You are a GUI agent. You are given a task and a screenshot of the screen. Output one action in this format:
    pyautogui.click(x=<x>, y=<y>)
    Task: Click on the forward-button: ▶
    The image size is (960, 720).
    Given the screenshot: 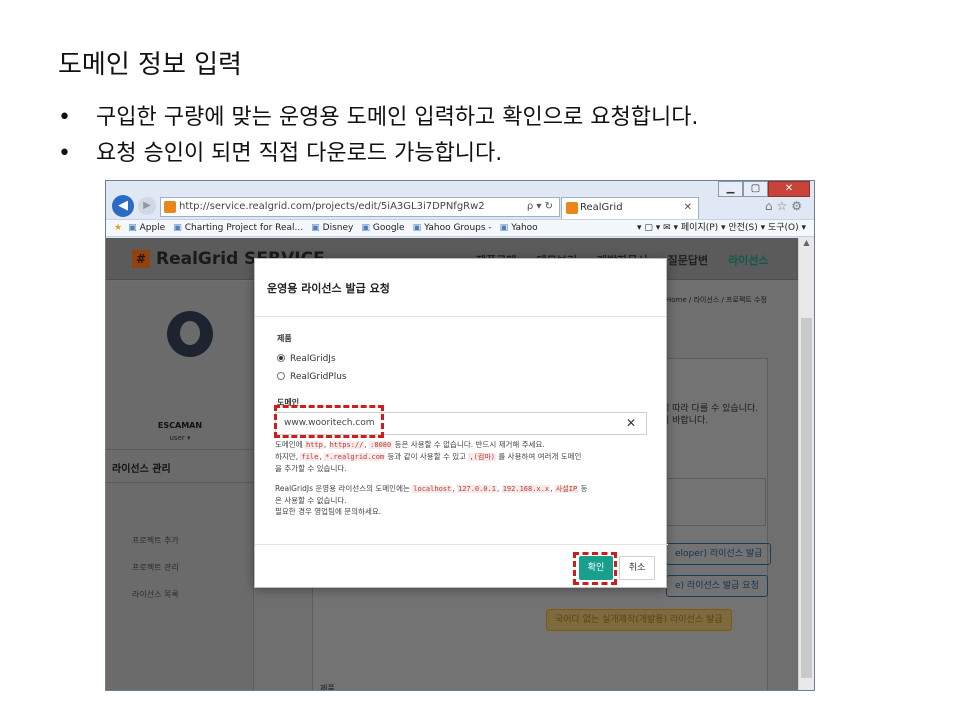 What is the action you would take?
    pyautogui.click(x=147, y=206)
    